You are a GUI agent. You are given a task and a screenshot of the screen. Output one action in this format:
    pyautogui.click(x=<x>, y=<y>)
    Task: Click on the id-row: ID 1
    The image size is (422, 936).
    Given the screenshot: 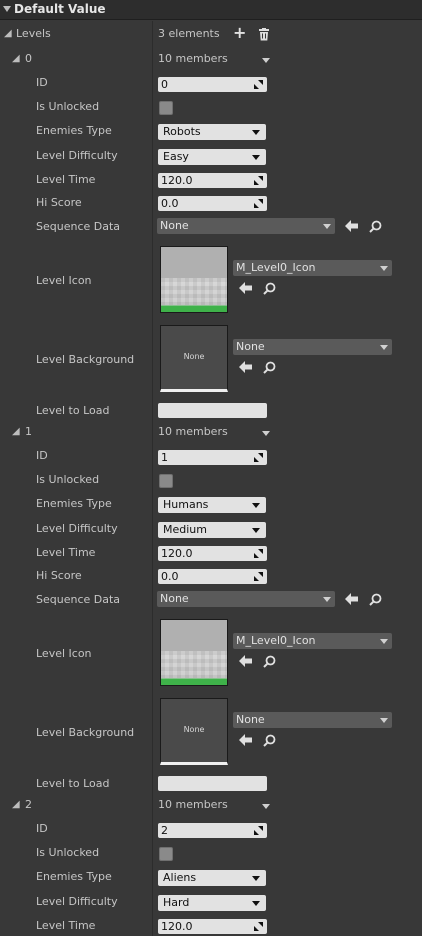 What is the action you would take?
    pyautogui.click(x=211, y=455)
    